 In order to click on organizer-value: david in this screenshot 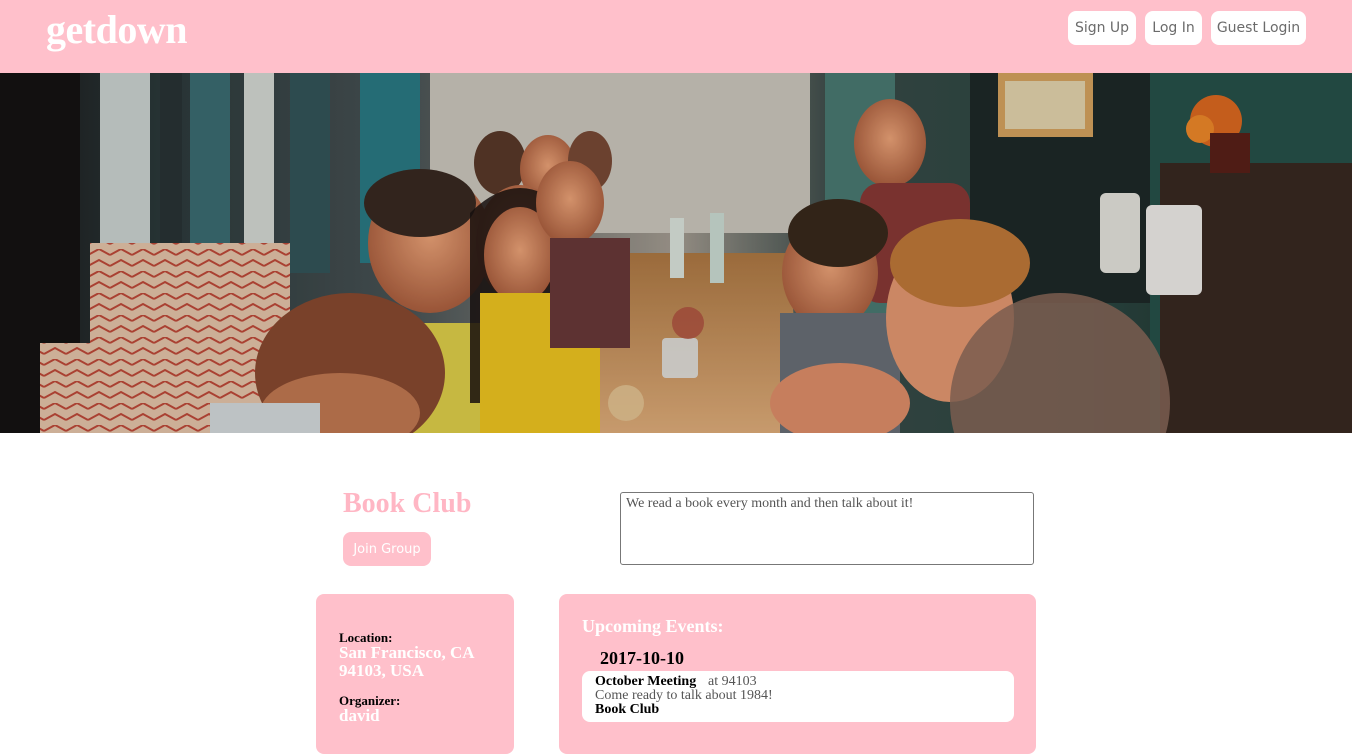, I will do `click(421, 716)`.